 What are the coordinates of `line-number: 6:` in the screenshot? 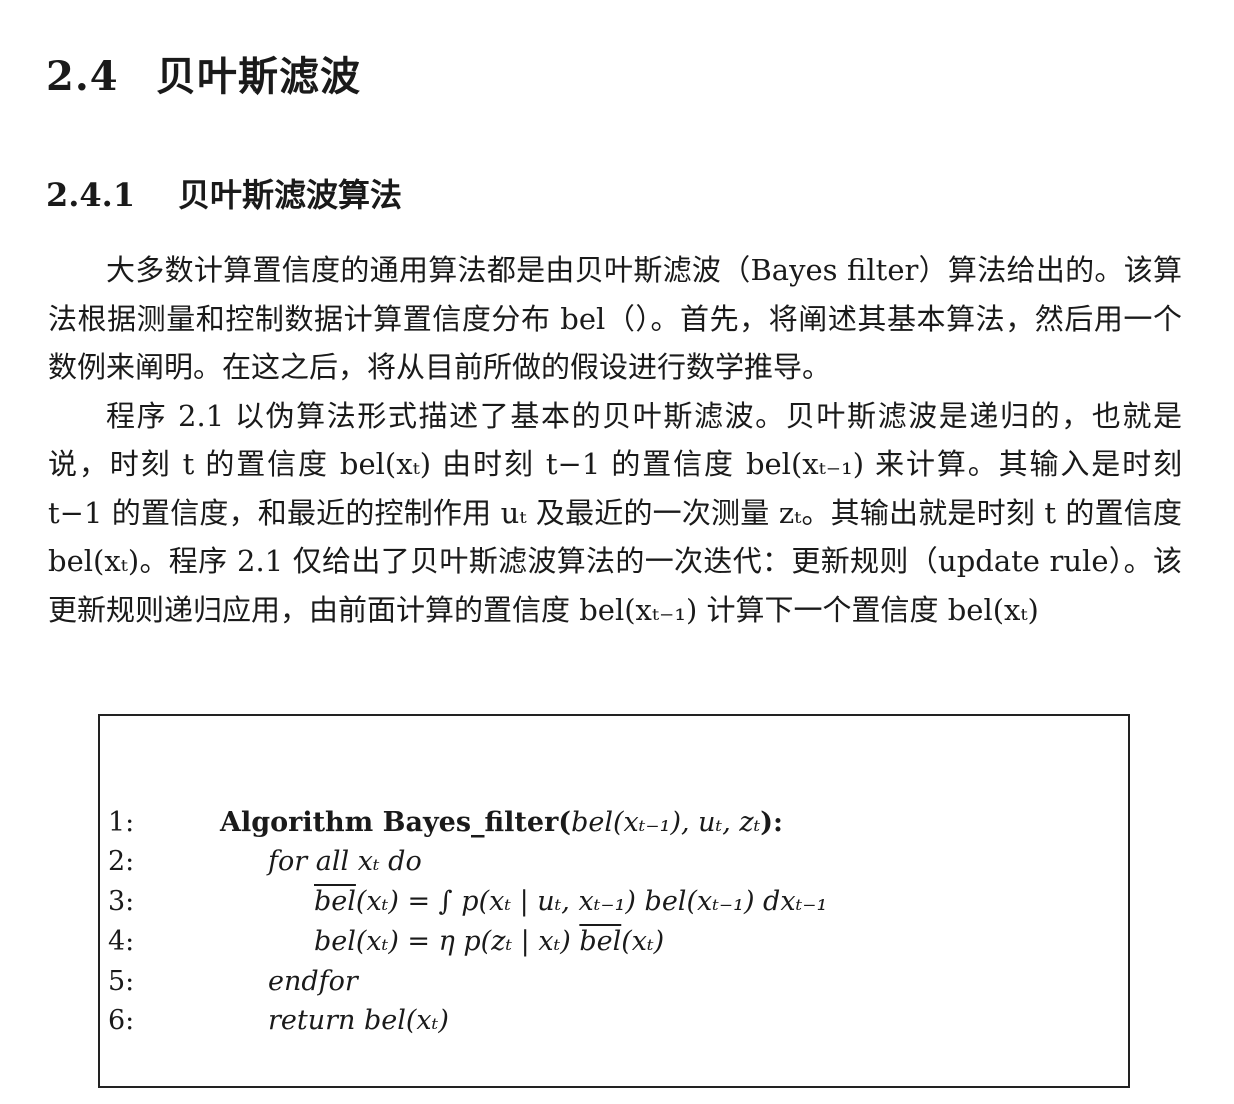 It's located at (121, 1020).